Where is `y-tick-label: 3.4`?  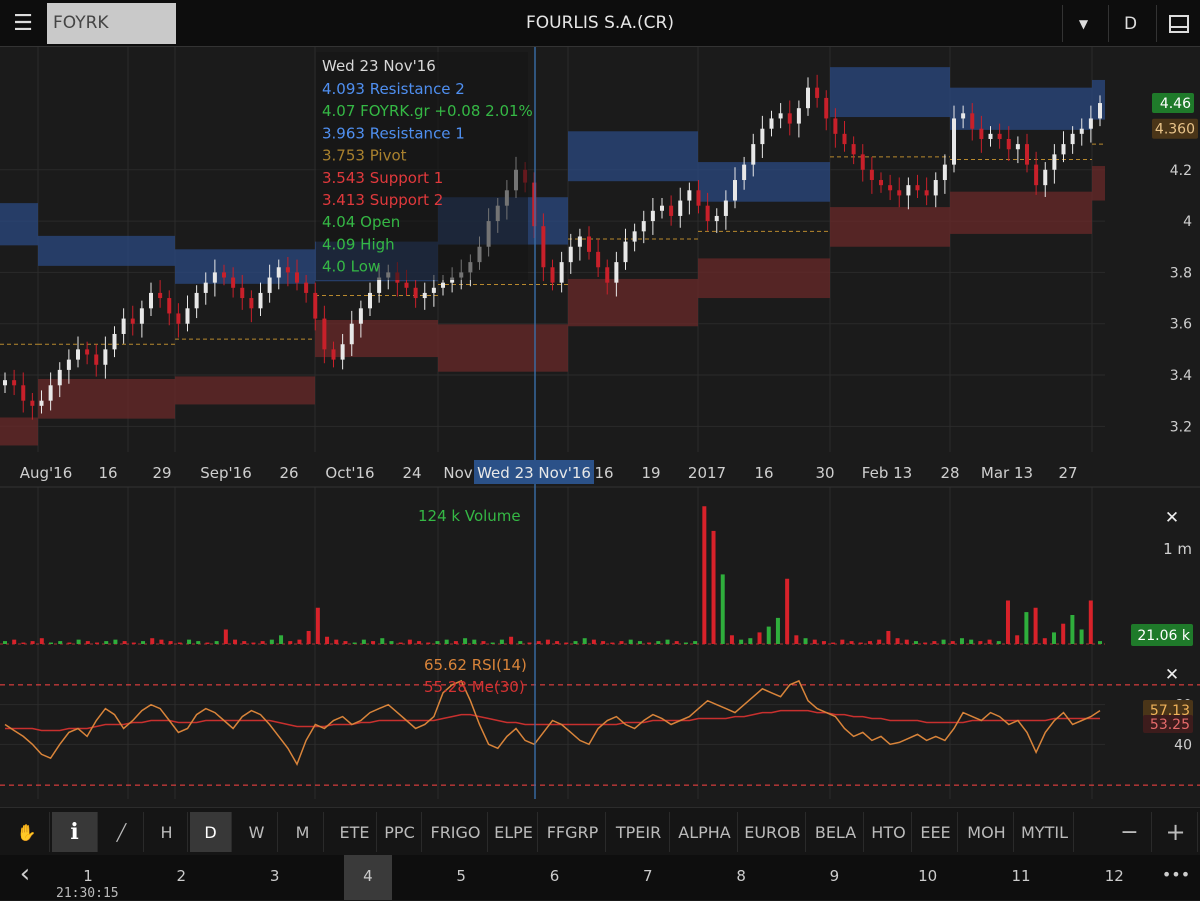
y-tick-label: 3.4 is located at coordinates (1181, 376).